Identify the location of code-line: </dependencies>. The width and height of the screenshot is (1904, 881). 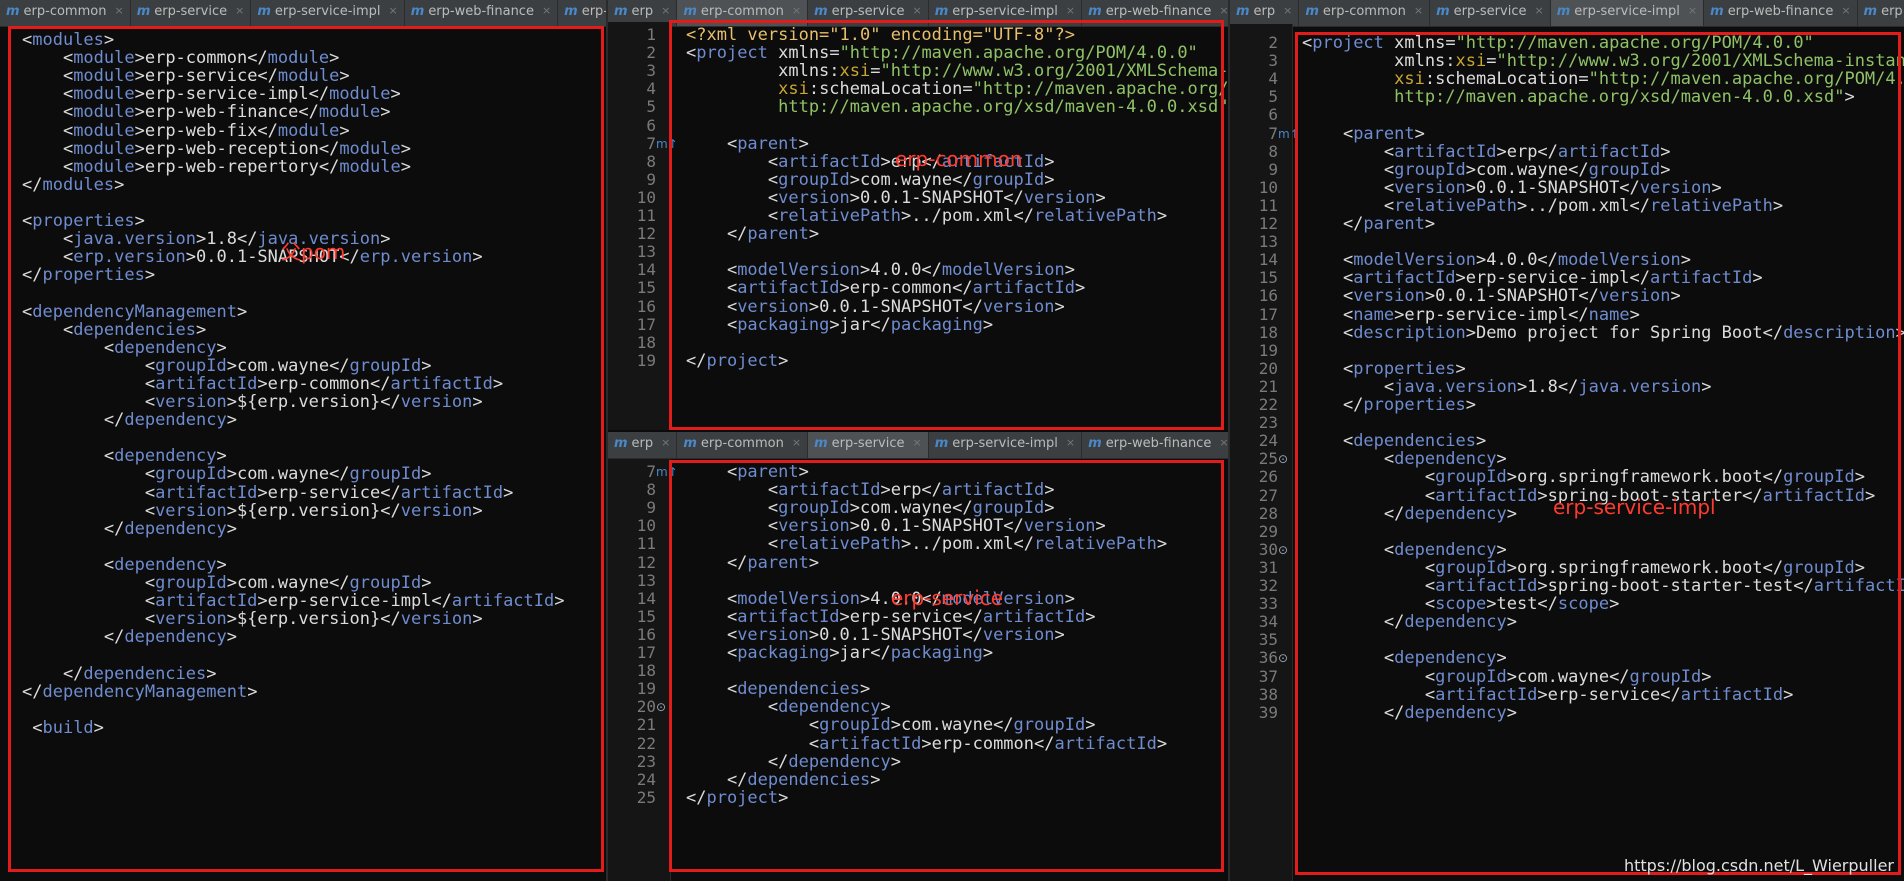
(303, 673).